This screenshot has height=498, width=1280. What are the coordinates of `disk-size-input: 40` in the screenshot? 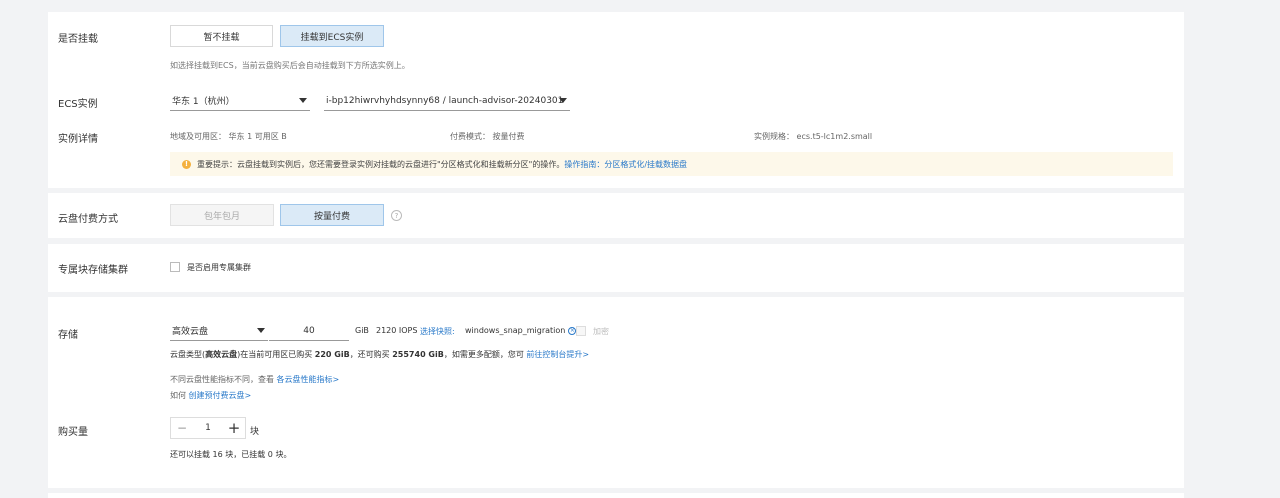 It's located at (309, 331).